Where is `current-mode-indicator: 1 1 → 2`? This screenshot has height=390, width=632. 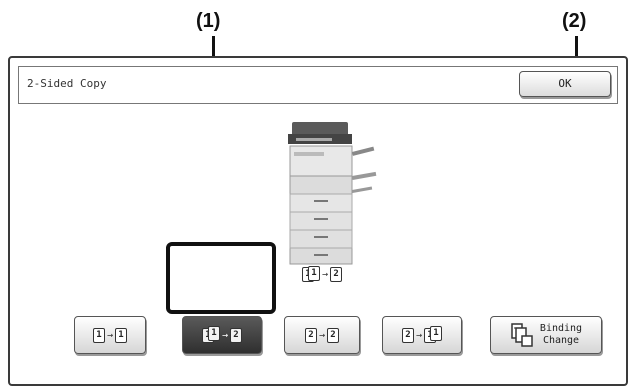
current-mode-indicator: 1 1 → 2 is located at coordinates (322, 273).